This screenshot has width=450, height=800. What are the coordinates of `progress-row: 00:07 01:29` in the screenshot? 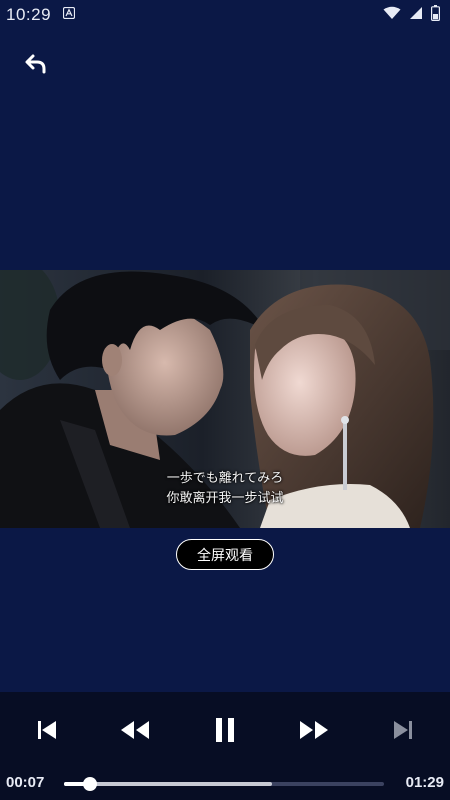 It's located at (225, 784).